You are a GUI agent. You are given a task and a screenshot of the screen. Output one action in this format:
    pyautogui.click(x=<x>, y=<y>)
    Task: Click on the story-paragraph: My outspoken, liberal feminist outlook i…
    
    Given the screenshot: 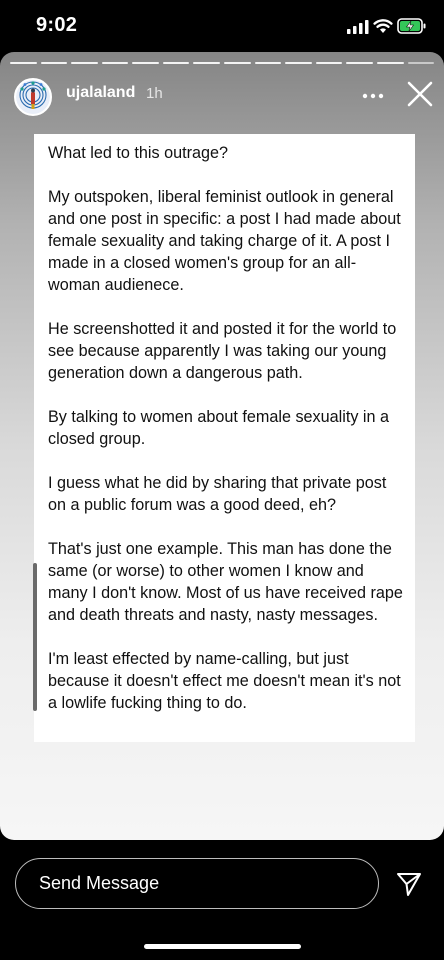 What is the action you would take?
    pyautogui.click(x=224, y=241)
    